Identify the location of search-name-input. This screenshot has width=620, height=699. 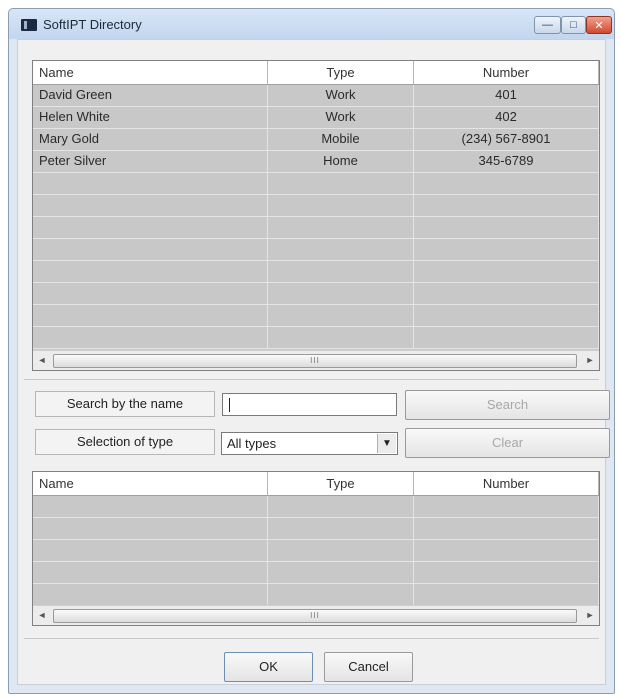
(309, 404).